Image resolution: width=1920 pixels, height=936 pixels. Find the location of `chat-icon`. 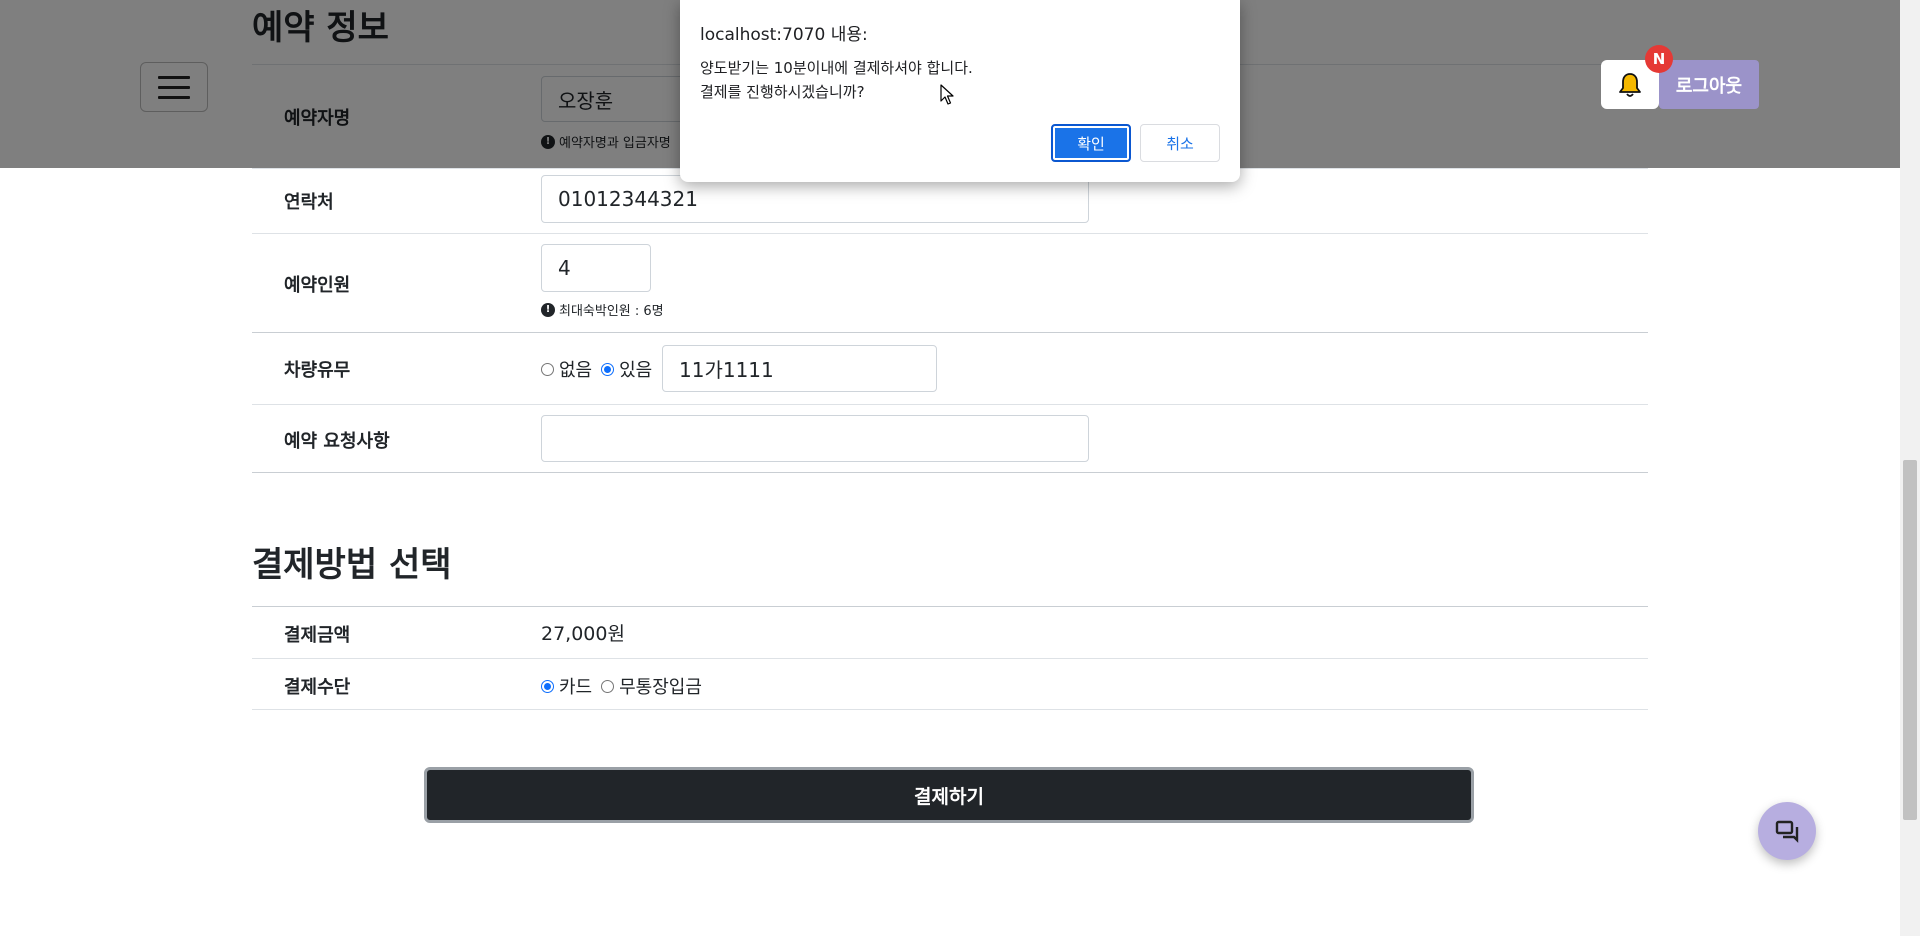

chat-icon is located at coordinates (1787, 831).